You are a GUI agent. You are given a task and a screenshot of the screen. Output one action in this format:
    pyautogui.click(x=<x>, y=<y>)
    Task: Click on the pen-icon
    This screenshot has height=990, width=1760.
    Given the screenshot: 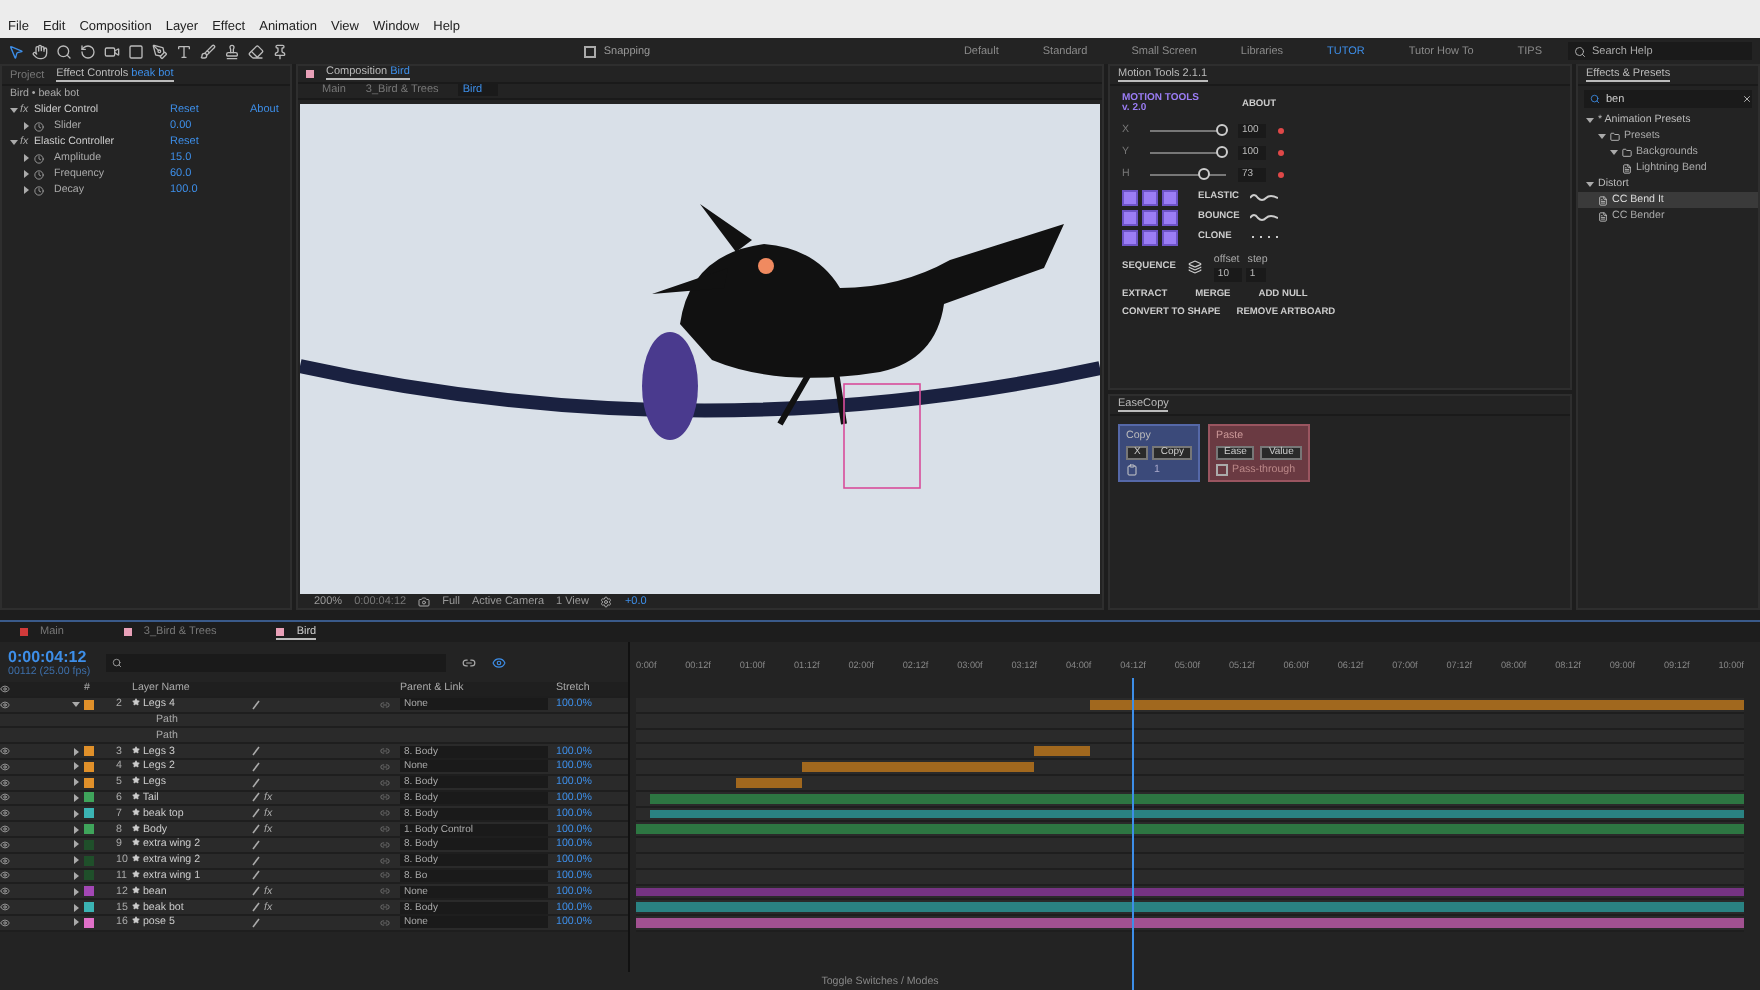 What is the action you would take?
    pyautogui.click(x=160, y=51)
    